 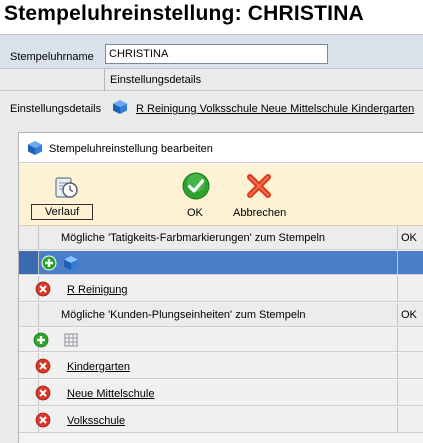 I want to click on check-icon, so click(x=196, y=186).